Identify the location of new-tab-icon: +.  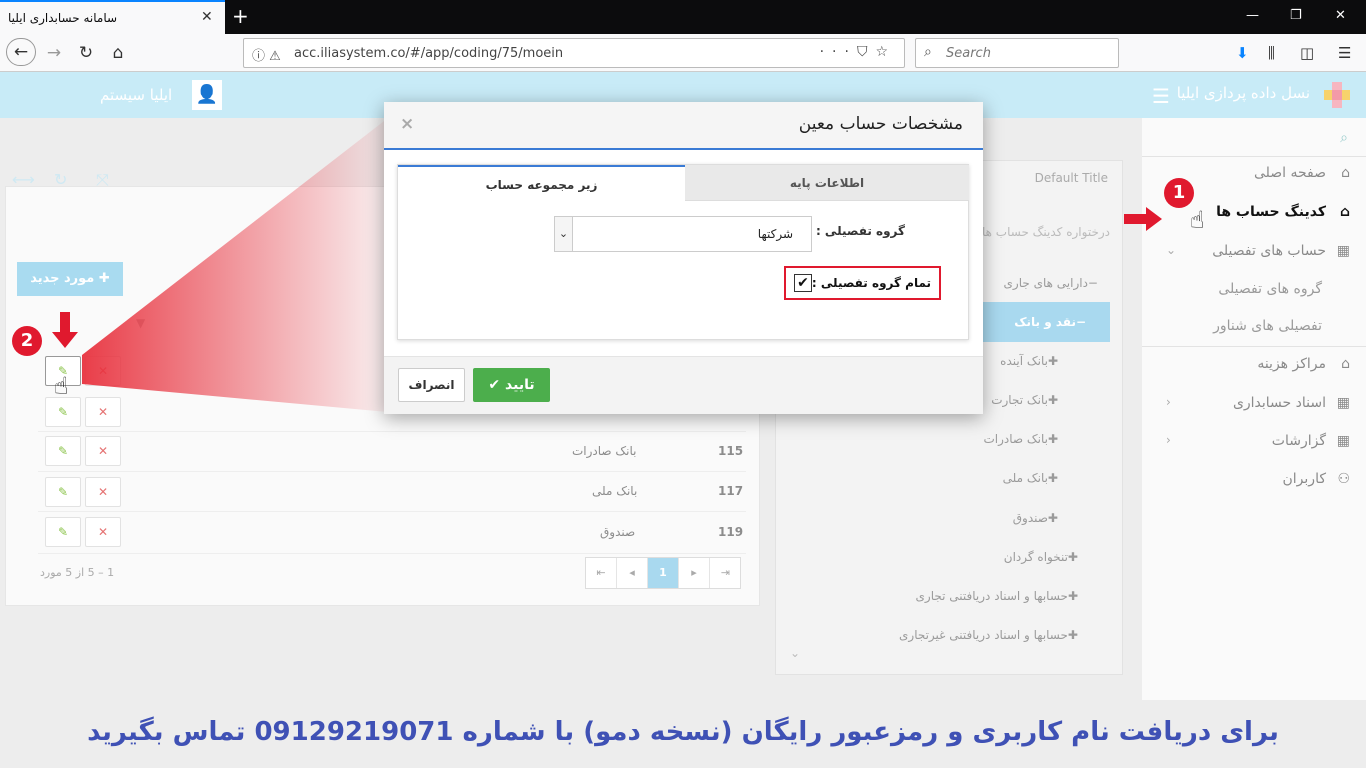
(240, 16).